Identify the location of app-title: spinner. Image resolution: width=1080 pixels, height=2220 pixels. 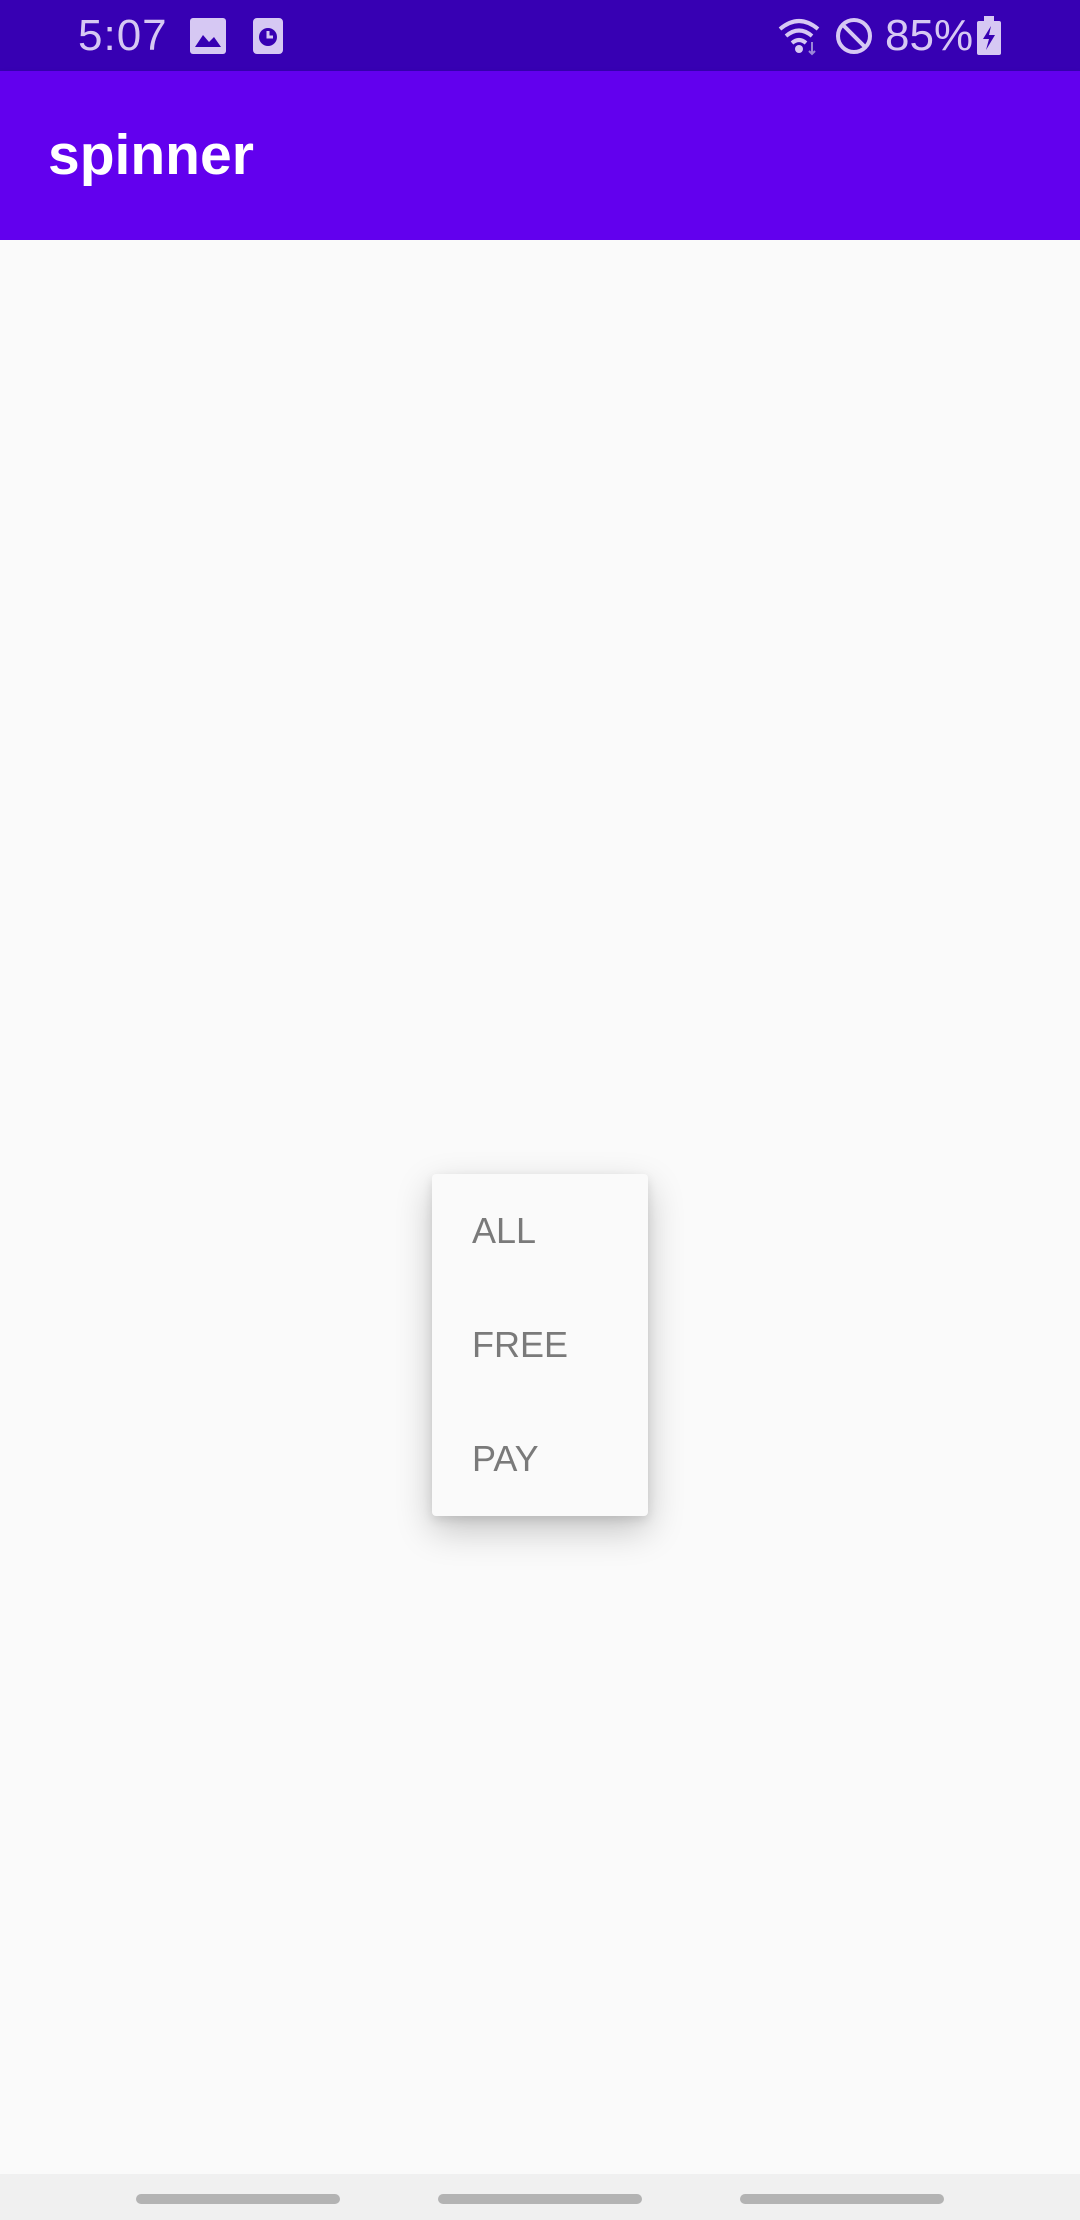
(151, 155).